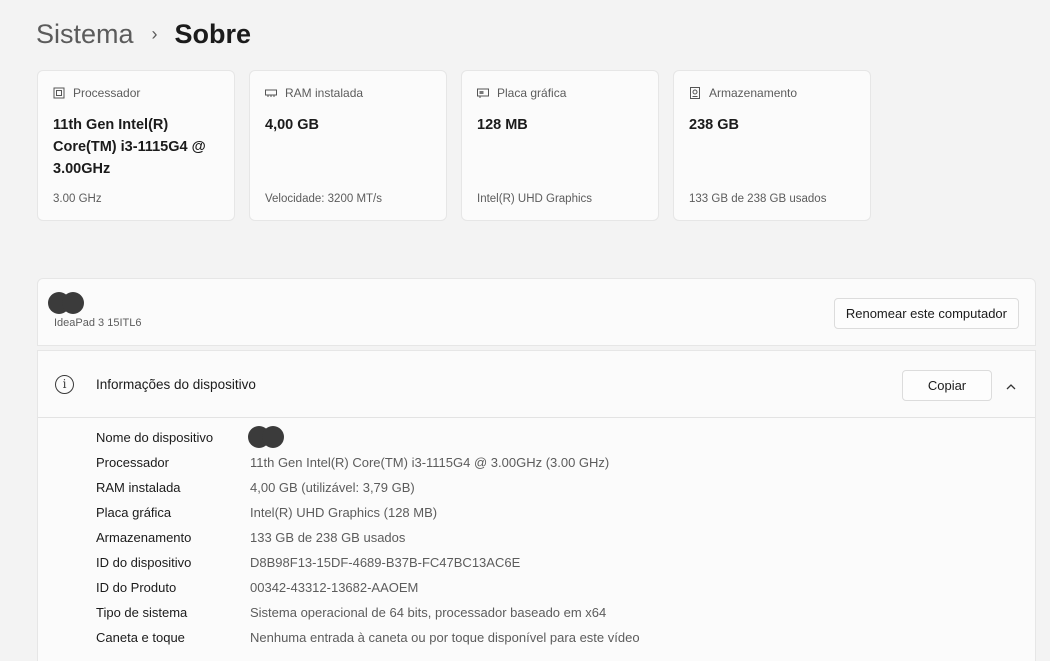 This screenshot has height=661, width=1050. I want to click on info-row-storage: Armazenamento 133 GB de 238 GB usados, so click(536, 537).